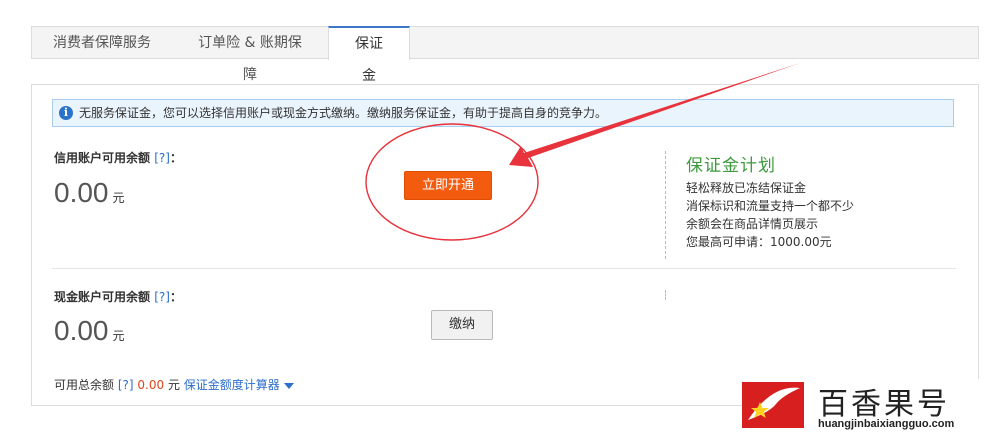 This screenshot has width=992, height=433. I want to click on credit-balance-label: 信用账户可用余额 [?]：, so click(118, 158).